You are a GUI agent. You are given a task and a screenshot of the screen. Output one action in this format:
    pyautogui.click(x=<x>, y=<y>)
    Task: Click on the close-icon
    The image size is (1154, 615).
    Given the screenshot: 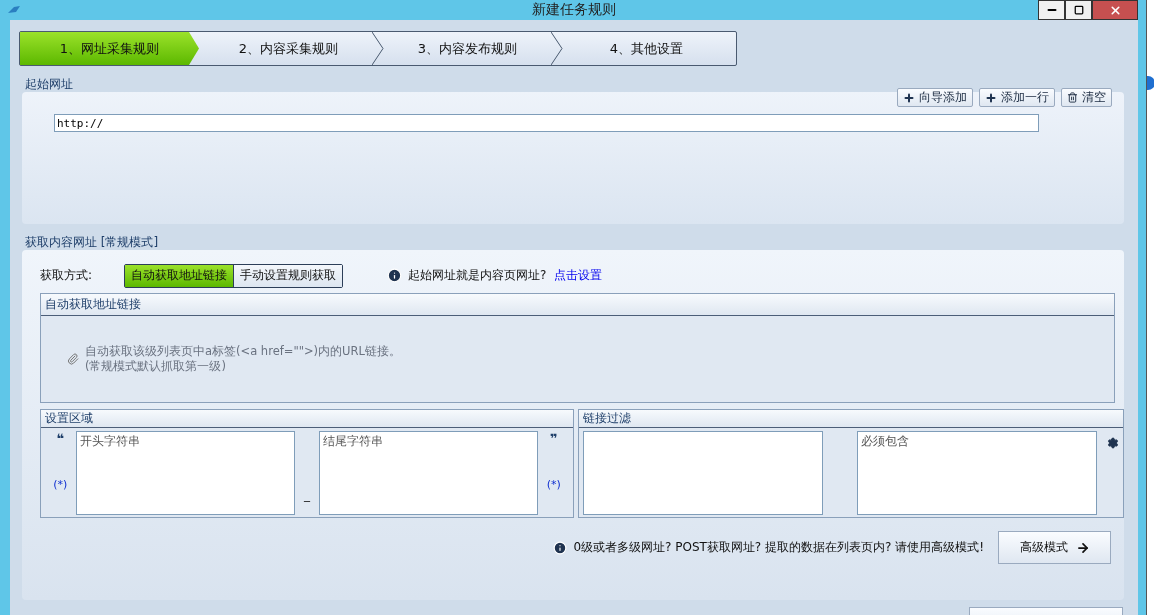 What is the action you would take?
    pyautogui.click(x=1115, y=10)
    